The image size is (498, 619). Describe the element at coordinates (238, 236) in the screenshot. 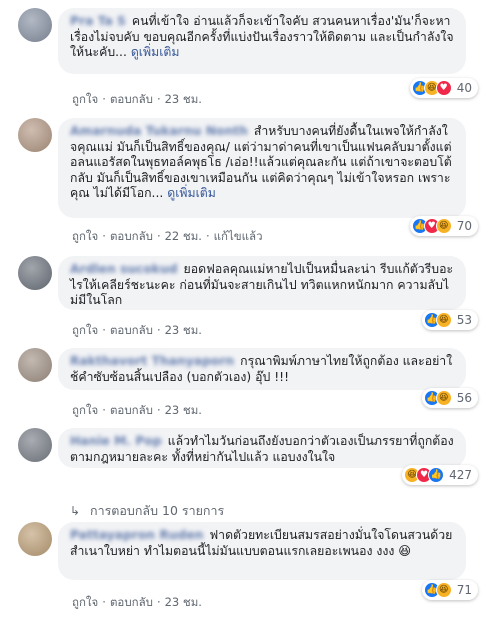

I see `edited-label: แก้ไขแล้ว` at that location.